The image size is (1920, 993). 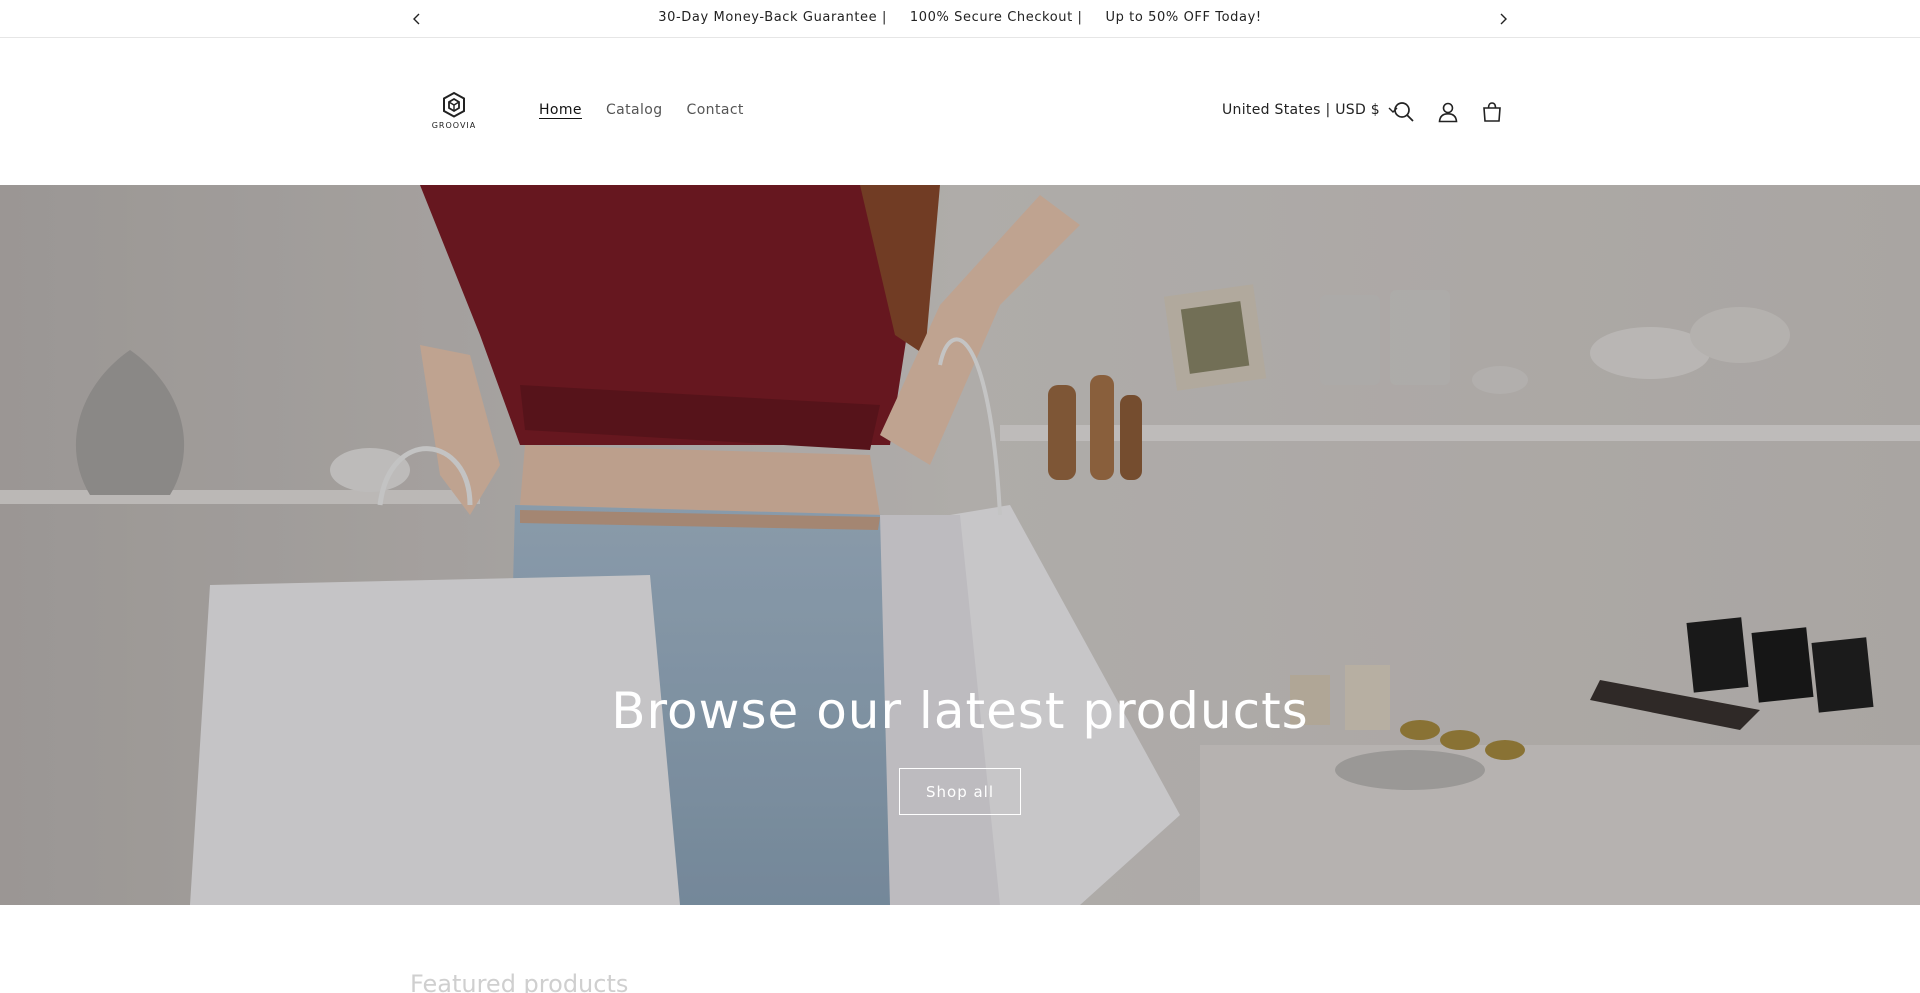 I want to click on account-button, so click(x=1448, y=112).